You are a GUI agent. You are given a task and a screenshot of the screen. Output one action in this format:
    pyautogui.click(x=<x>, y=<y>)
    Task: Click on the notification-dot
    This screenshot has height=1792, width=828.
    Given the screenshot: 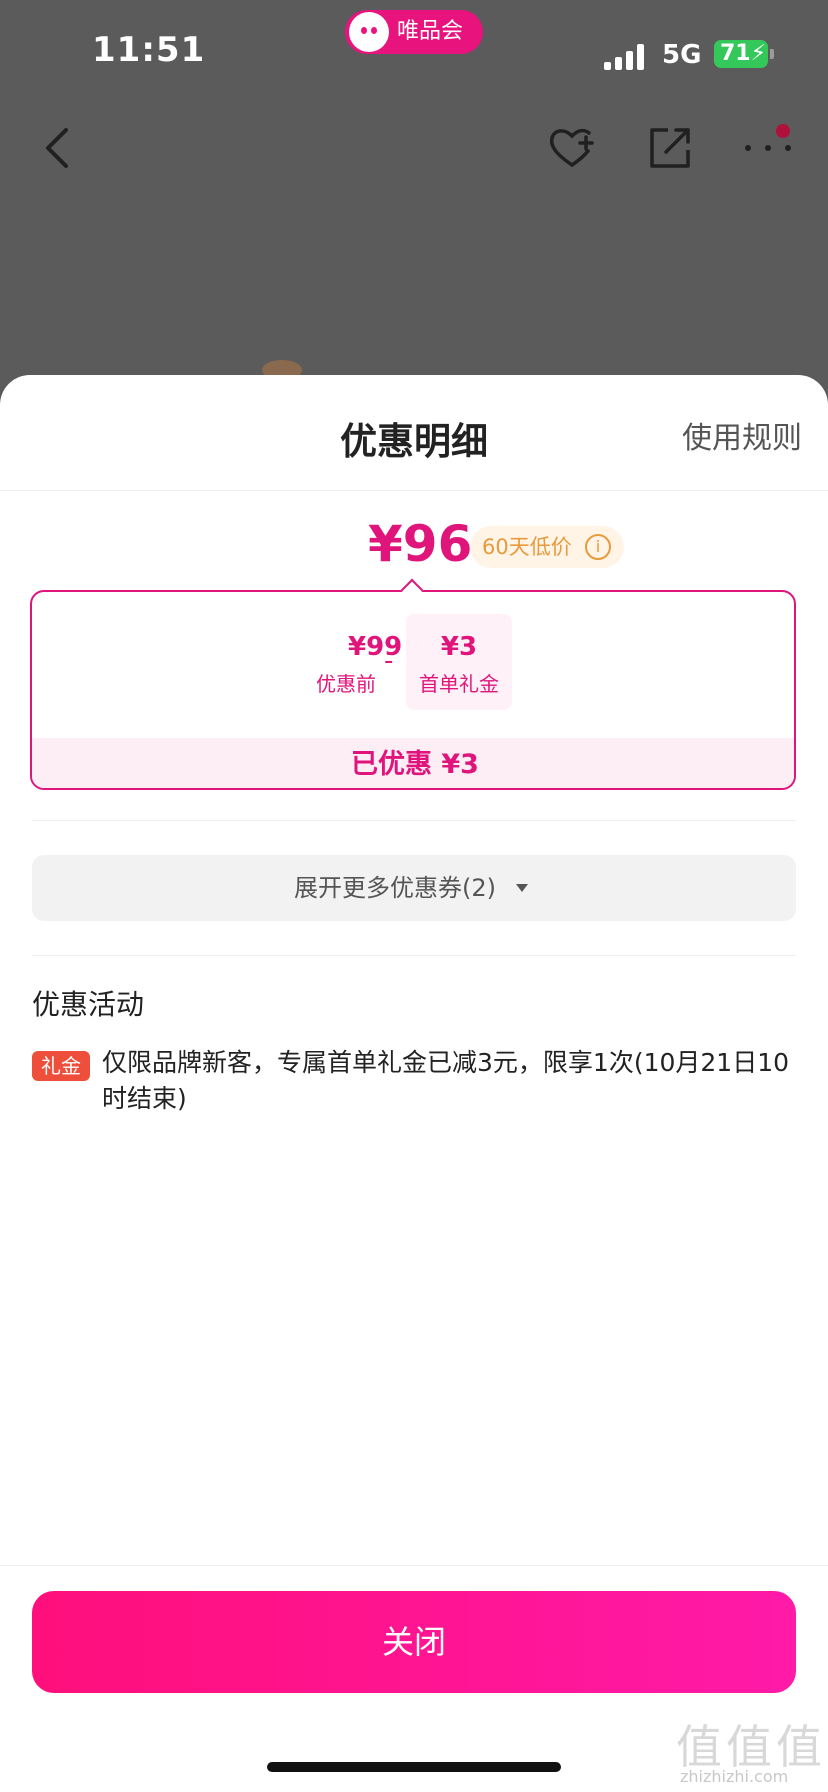 What is the action you would take?
    pyautogui.click(x=783, y=131)
    